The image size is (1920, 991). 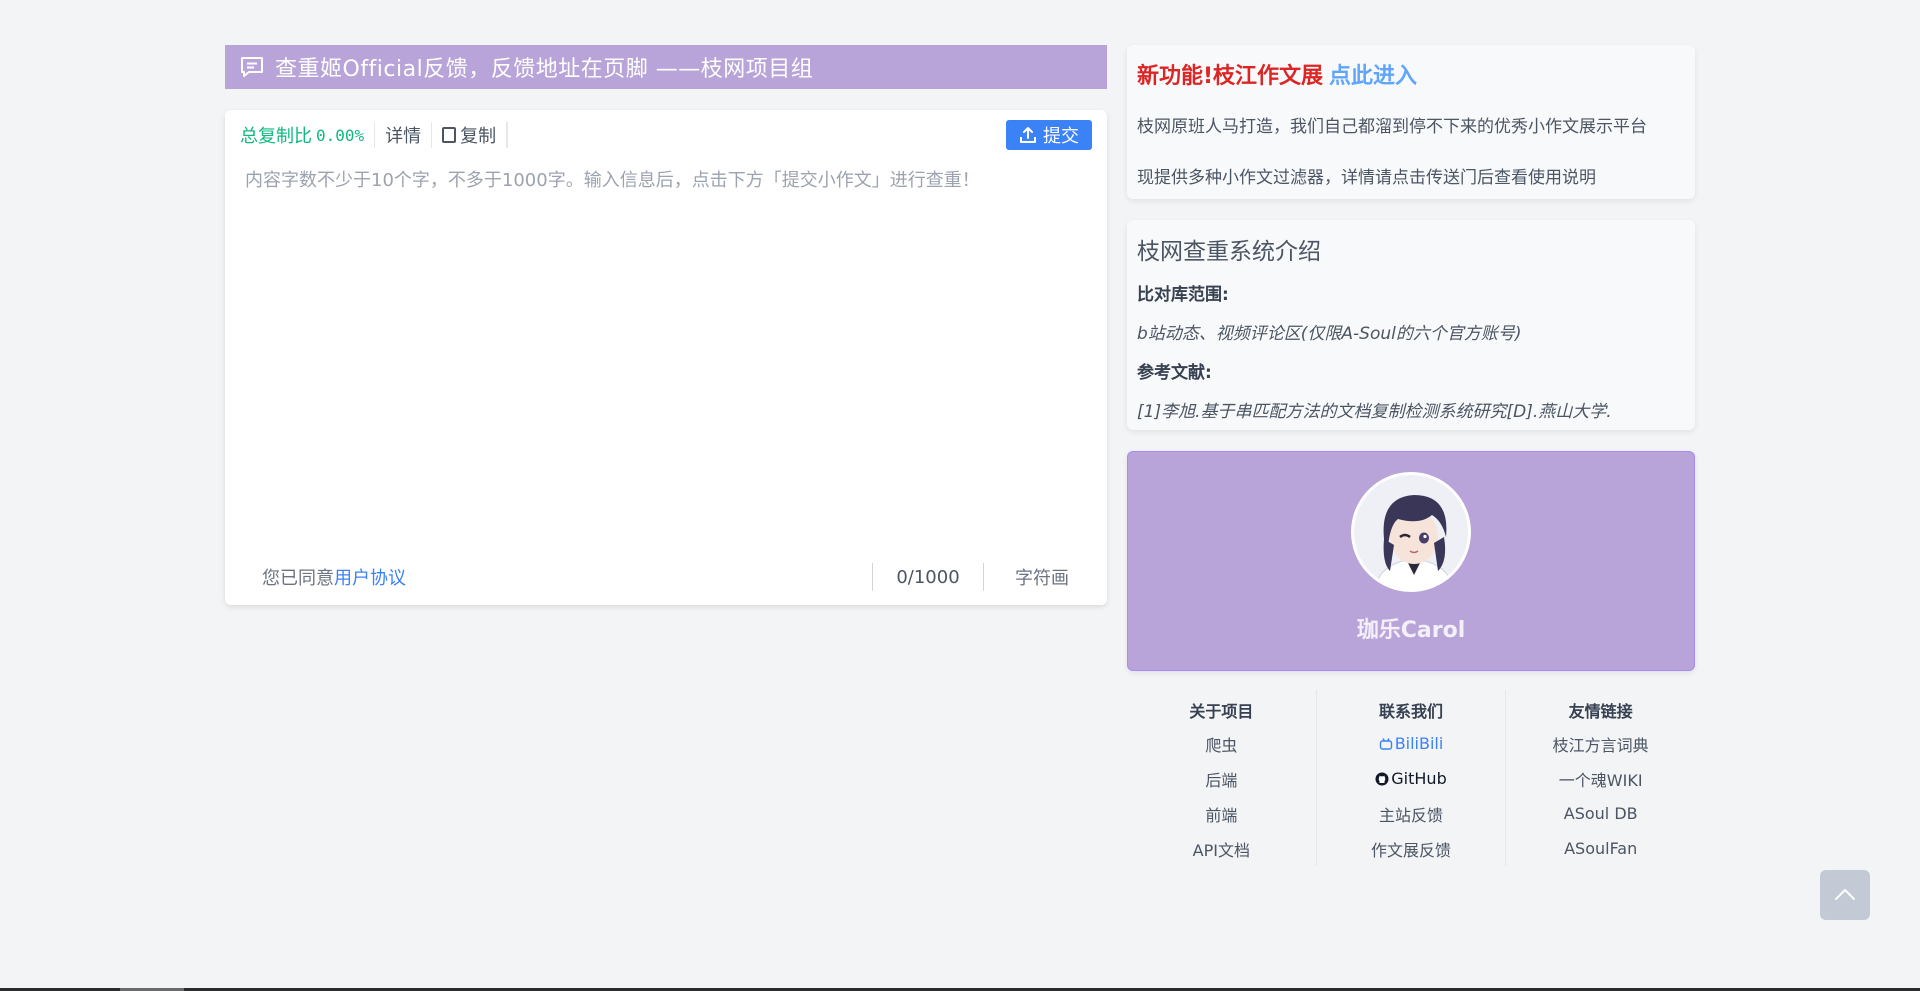 I want to click on details-label: 详情, so click(x=403, y=136).